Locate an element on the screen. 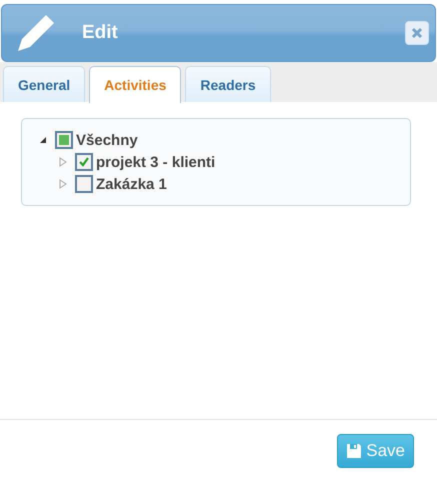  close-button is located at coordinates (417, 33).